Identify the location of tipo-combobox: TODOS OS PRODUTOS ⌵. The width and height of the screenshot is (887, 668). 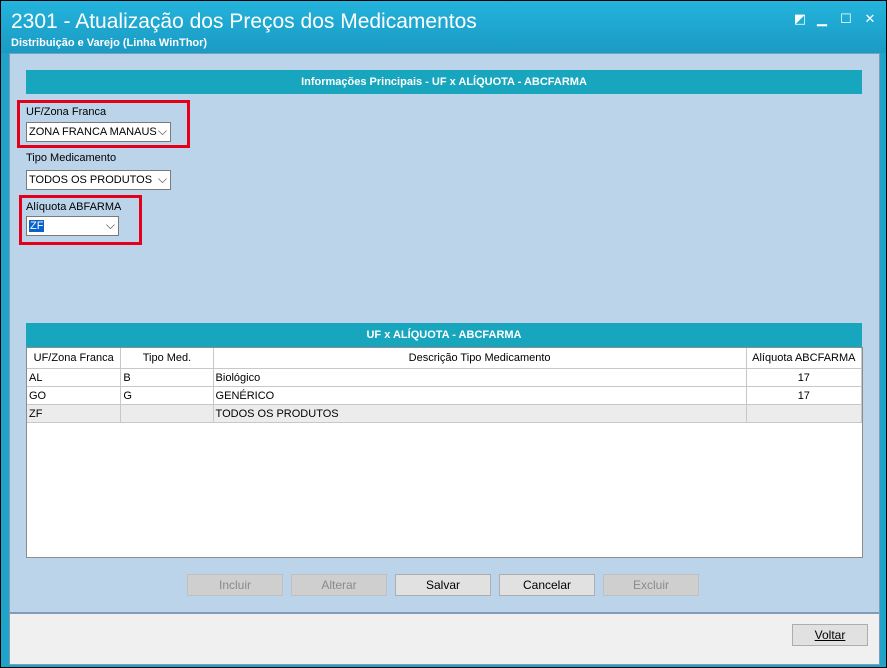
(98, 180).